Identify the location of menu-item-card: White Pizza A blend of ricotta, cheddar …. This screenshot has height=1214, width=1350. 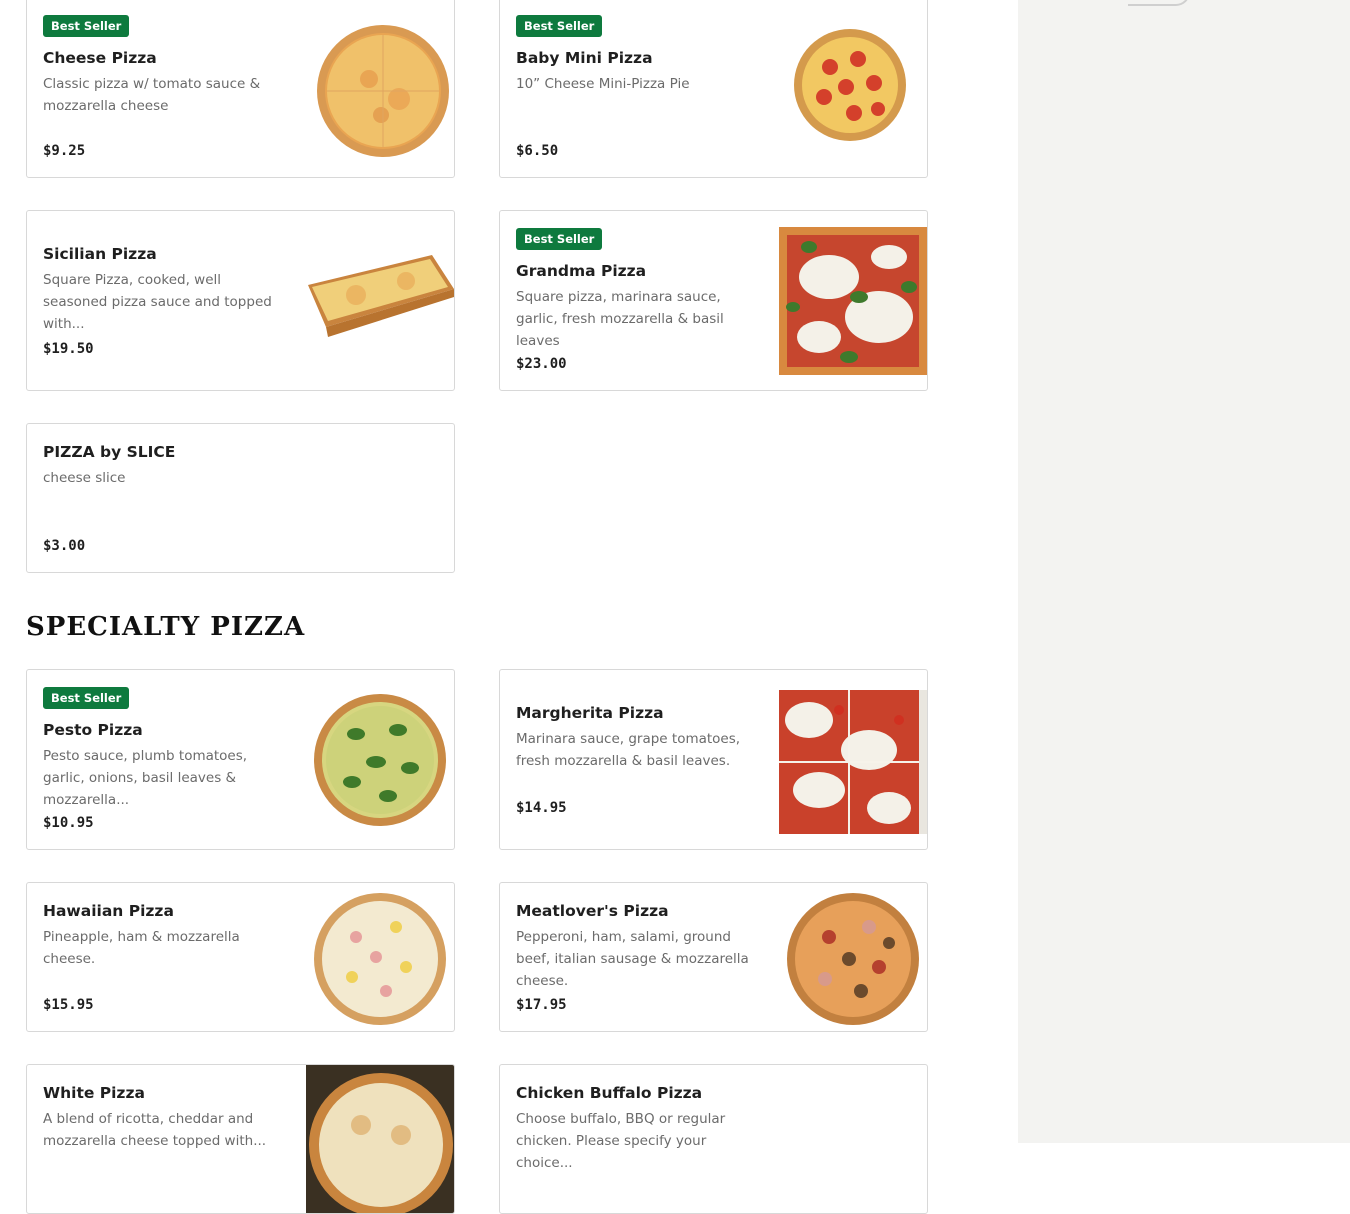
(240, 1139).